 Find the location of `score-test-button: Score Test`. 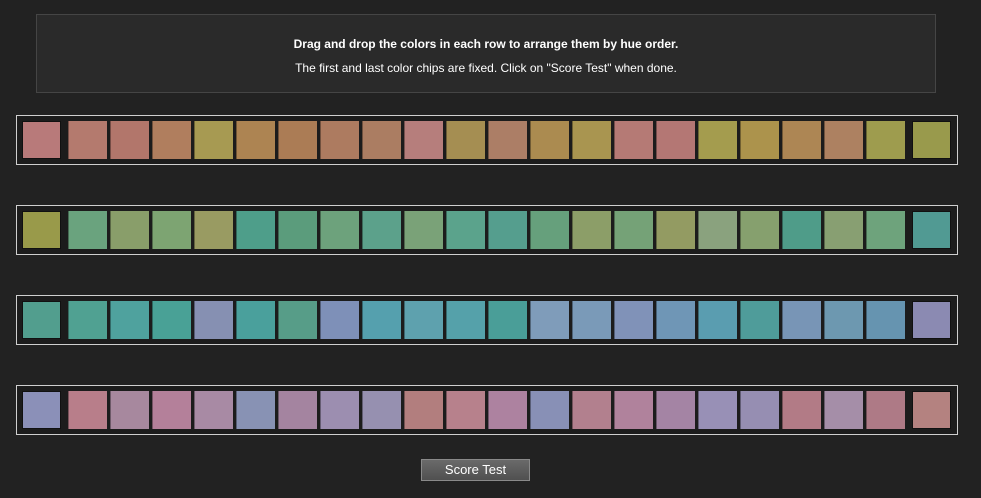

score-test-button: Score Test is located at coordinates (475, 470).